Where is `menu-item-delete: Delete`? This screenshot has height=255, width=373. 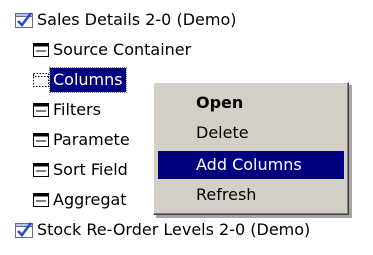
menu-item-delete: Delete is located at coordinates (251, 133).